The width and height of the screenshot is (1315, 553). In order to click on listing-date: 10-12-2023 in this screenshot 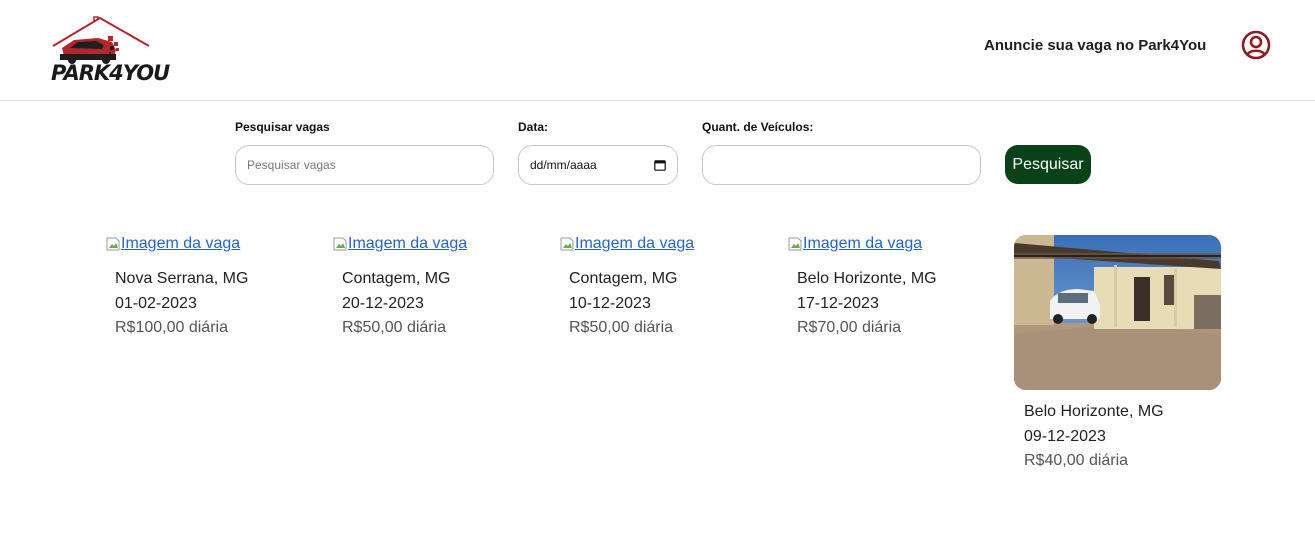, I will do `click(610, 303)`.